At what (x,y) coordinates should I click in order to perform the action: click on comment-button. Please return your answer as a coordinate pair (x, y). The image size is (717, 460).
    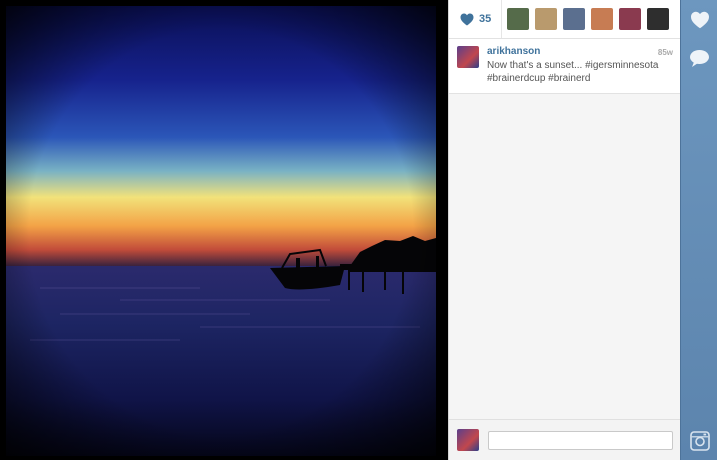
    Looking at the image, I should click on (699, 58).